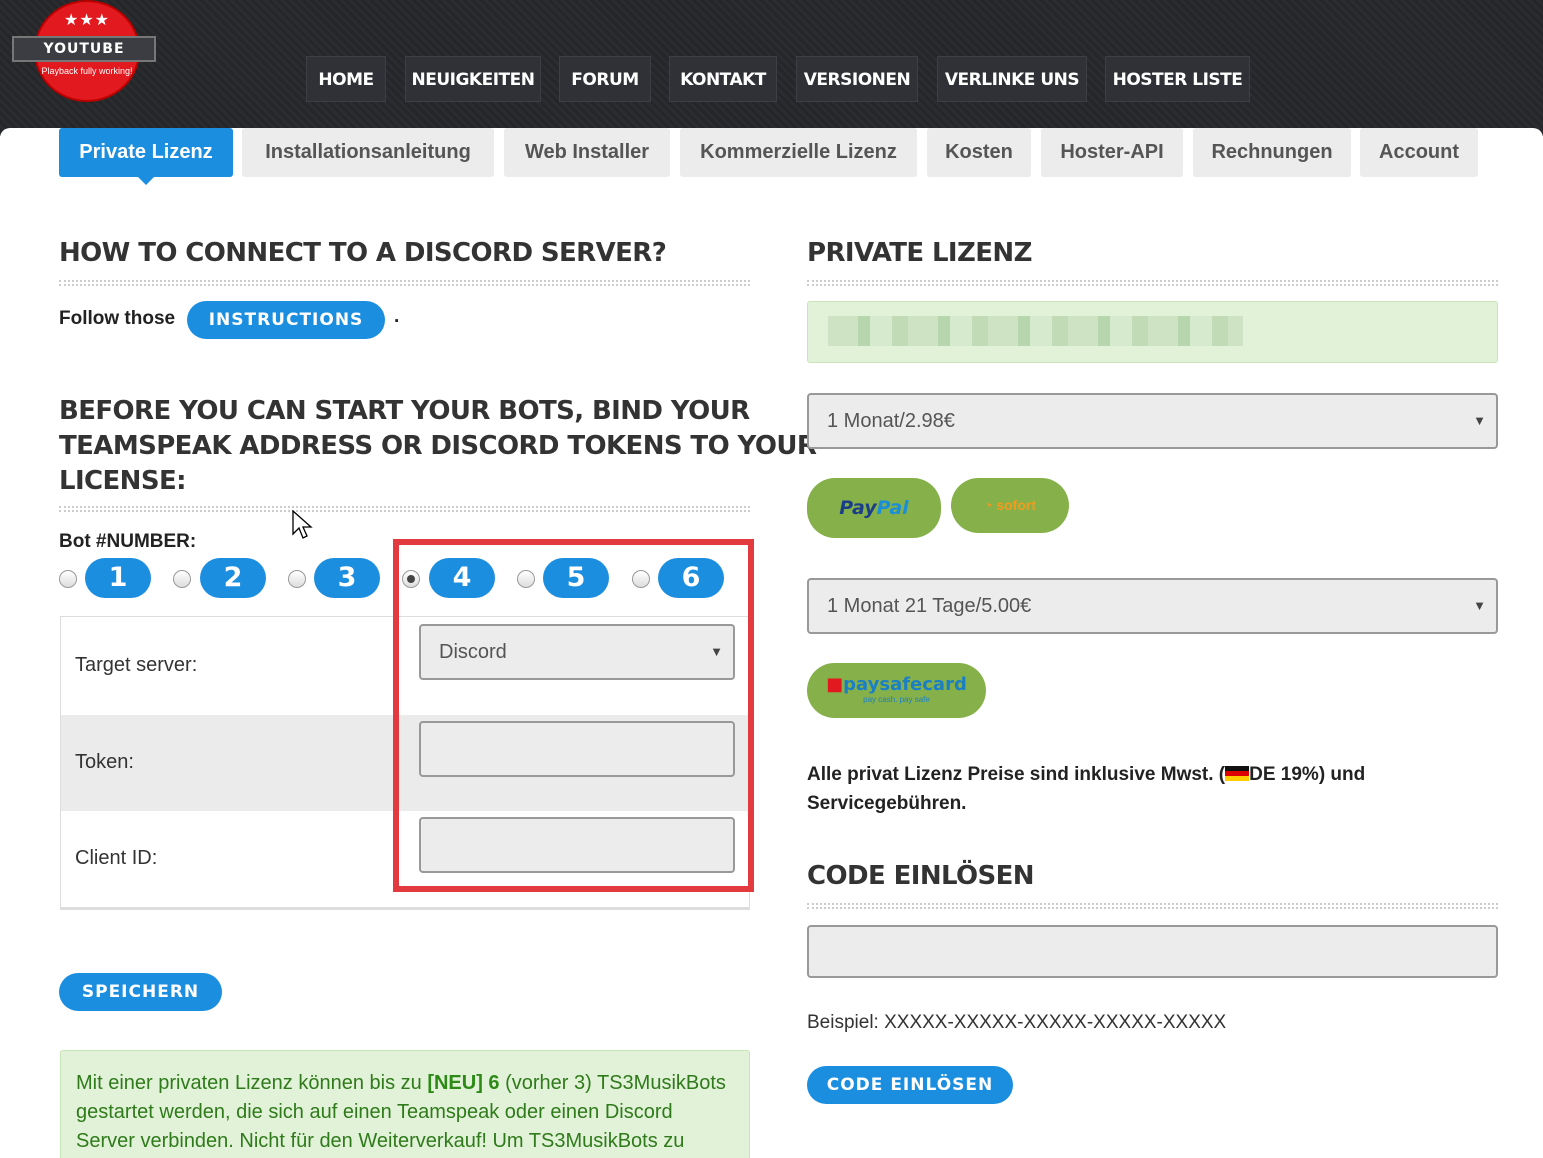  Describe the element at coordinates (723, 79) in the screenshot. I see `nav-kontakt: KONTAKT` at that location.